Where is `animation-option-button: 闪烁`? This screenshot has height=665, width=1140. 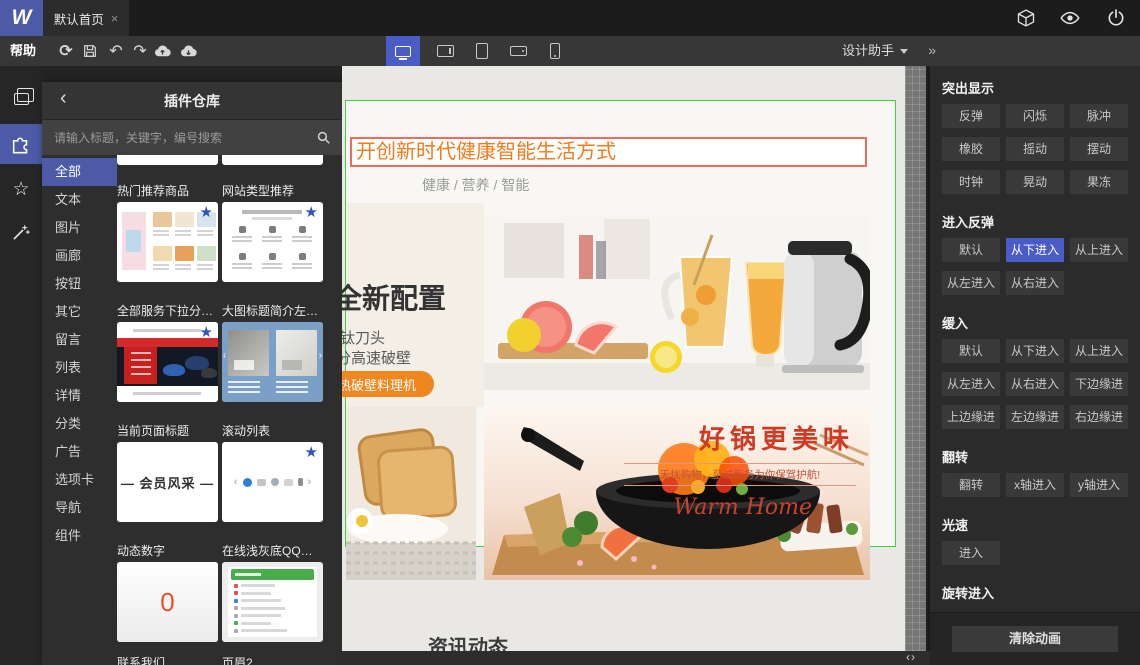 animation-option-button: 闪烁 is located at coordinates (1035, 116).